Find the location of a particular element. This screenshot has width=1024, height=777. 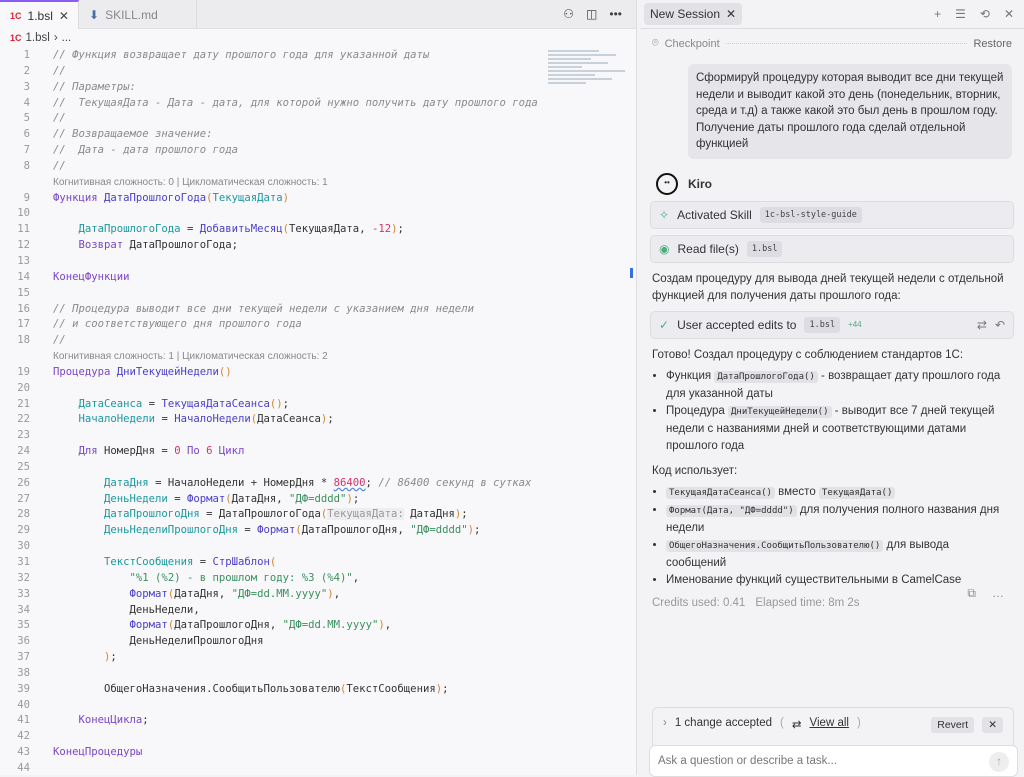

code-line: 6 // Возвращаемое значение: is located at coordinates (274, 135).